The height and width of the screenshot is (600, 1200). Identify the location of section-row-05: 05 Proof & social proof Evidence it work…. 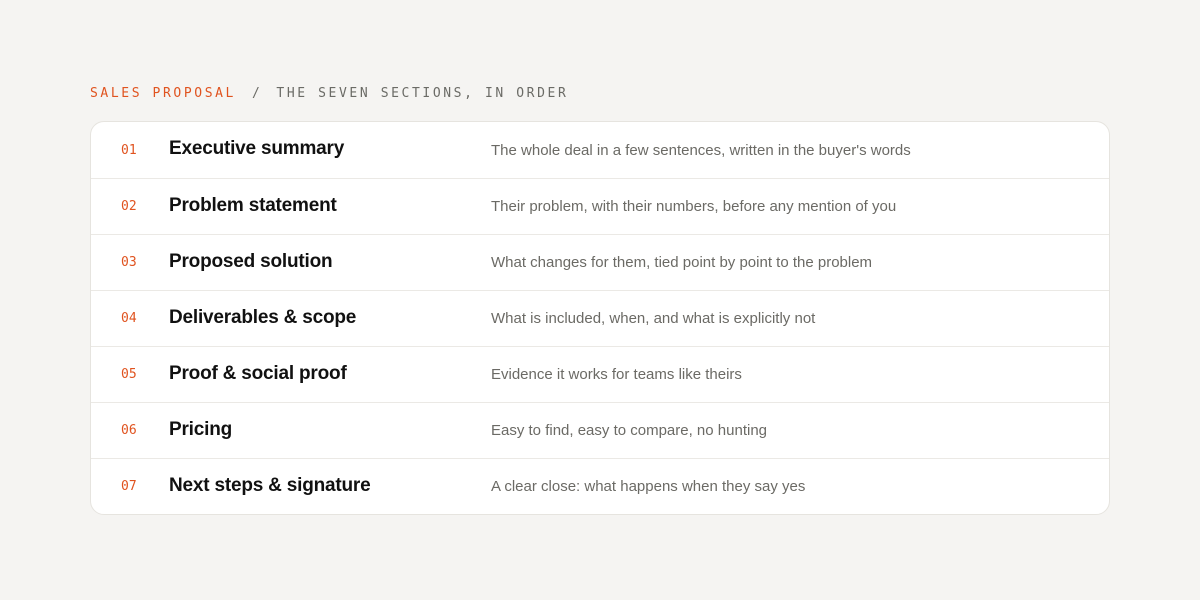
(600, 374).